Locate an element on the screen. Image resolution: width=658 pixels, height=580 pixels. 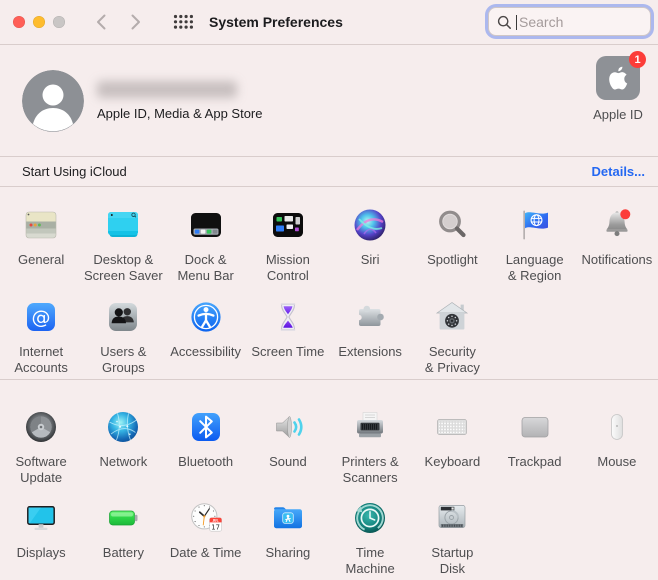
extensions-icon is located at coordinates (370, 317).